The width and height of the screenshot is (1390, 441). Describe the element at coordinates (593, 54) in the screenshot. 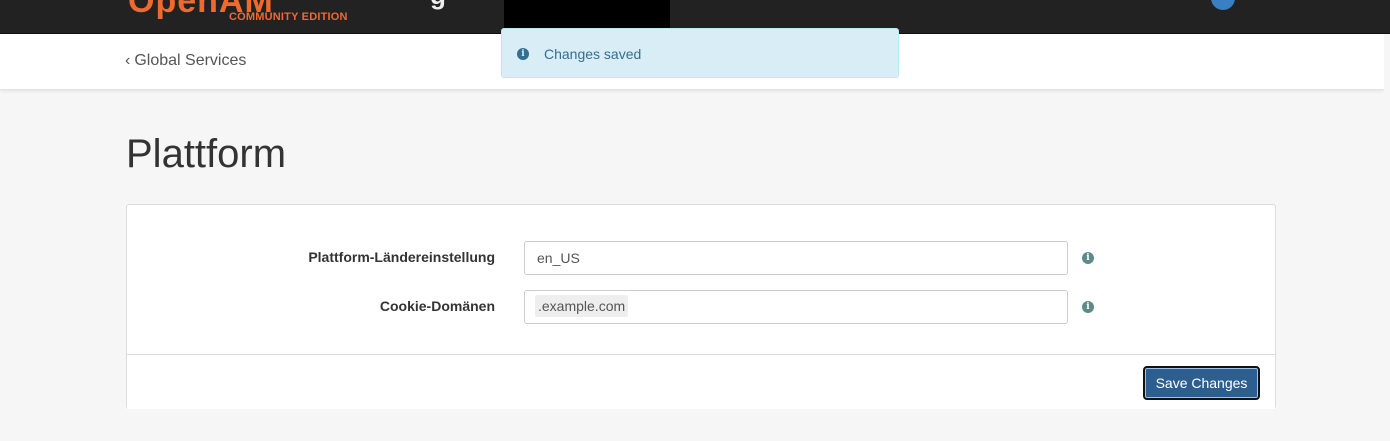

I see `alert-message: Changes saved` at that location.